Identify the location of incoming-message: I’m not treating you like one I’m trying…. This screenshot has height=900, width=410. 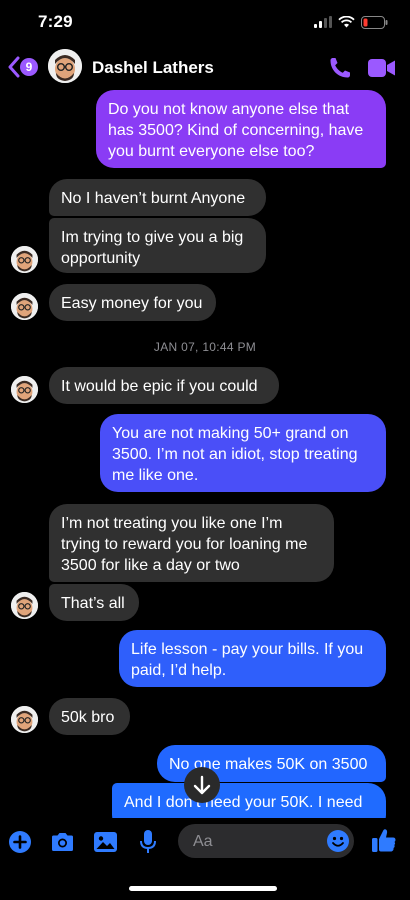
(191, 543).